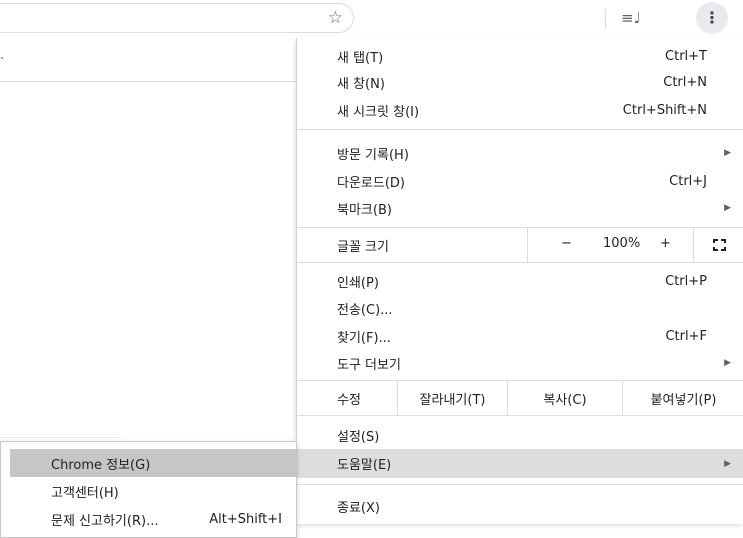 The width and height of the screenshot is (743, 538). What do you see at coordinates (154, 491) in the screenshot?
I see `submenu-item-help-center: 고객센터(H)` at bounding box center [154, 491].